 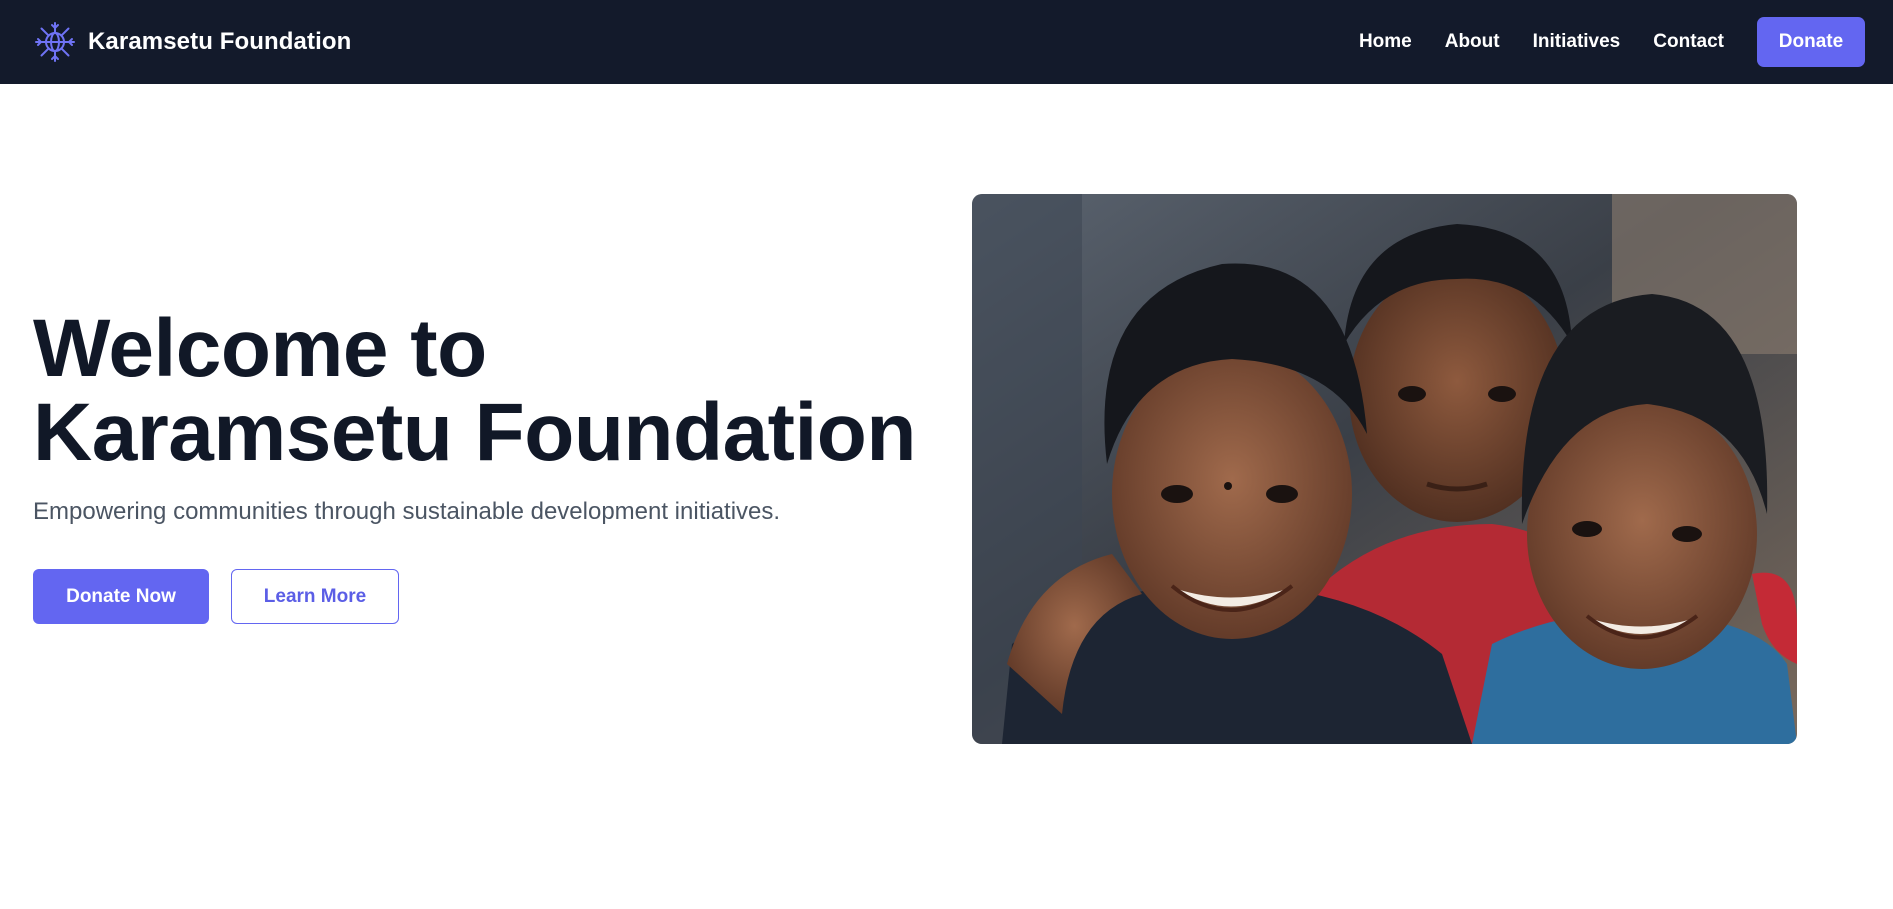 What do you see at coordinates (315, 596) in the screenshot?
I see `learn-more-button: Learn More` at bounding box center [315, 596].